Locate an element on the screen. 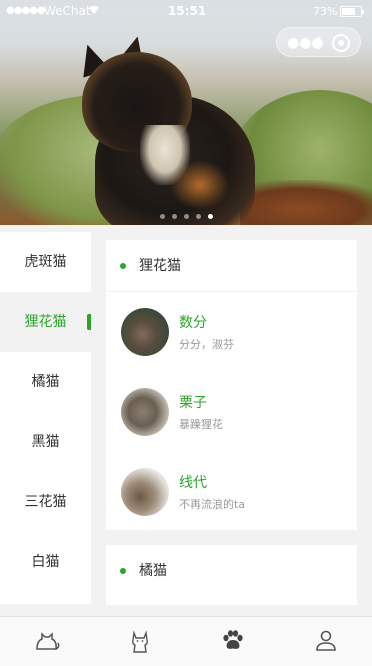  cat-list-item: 栗子 暴躁狸花 is located at coordinates (231, 412).